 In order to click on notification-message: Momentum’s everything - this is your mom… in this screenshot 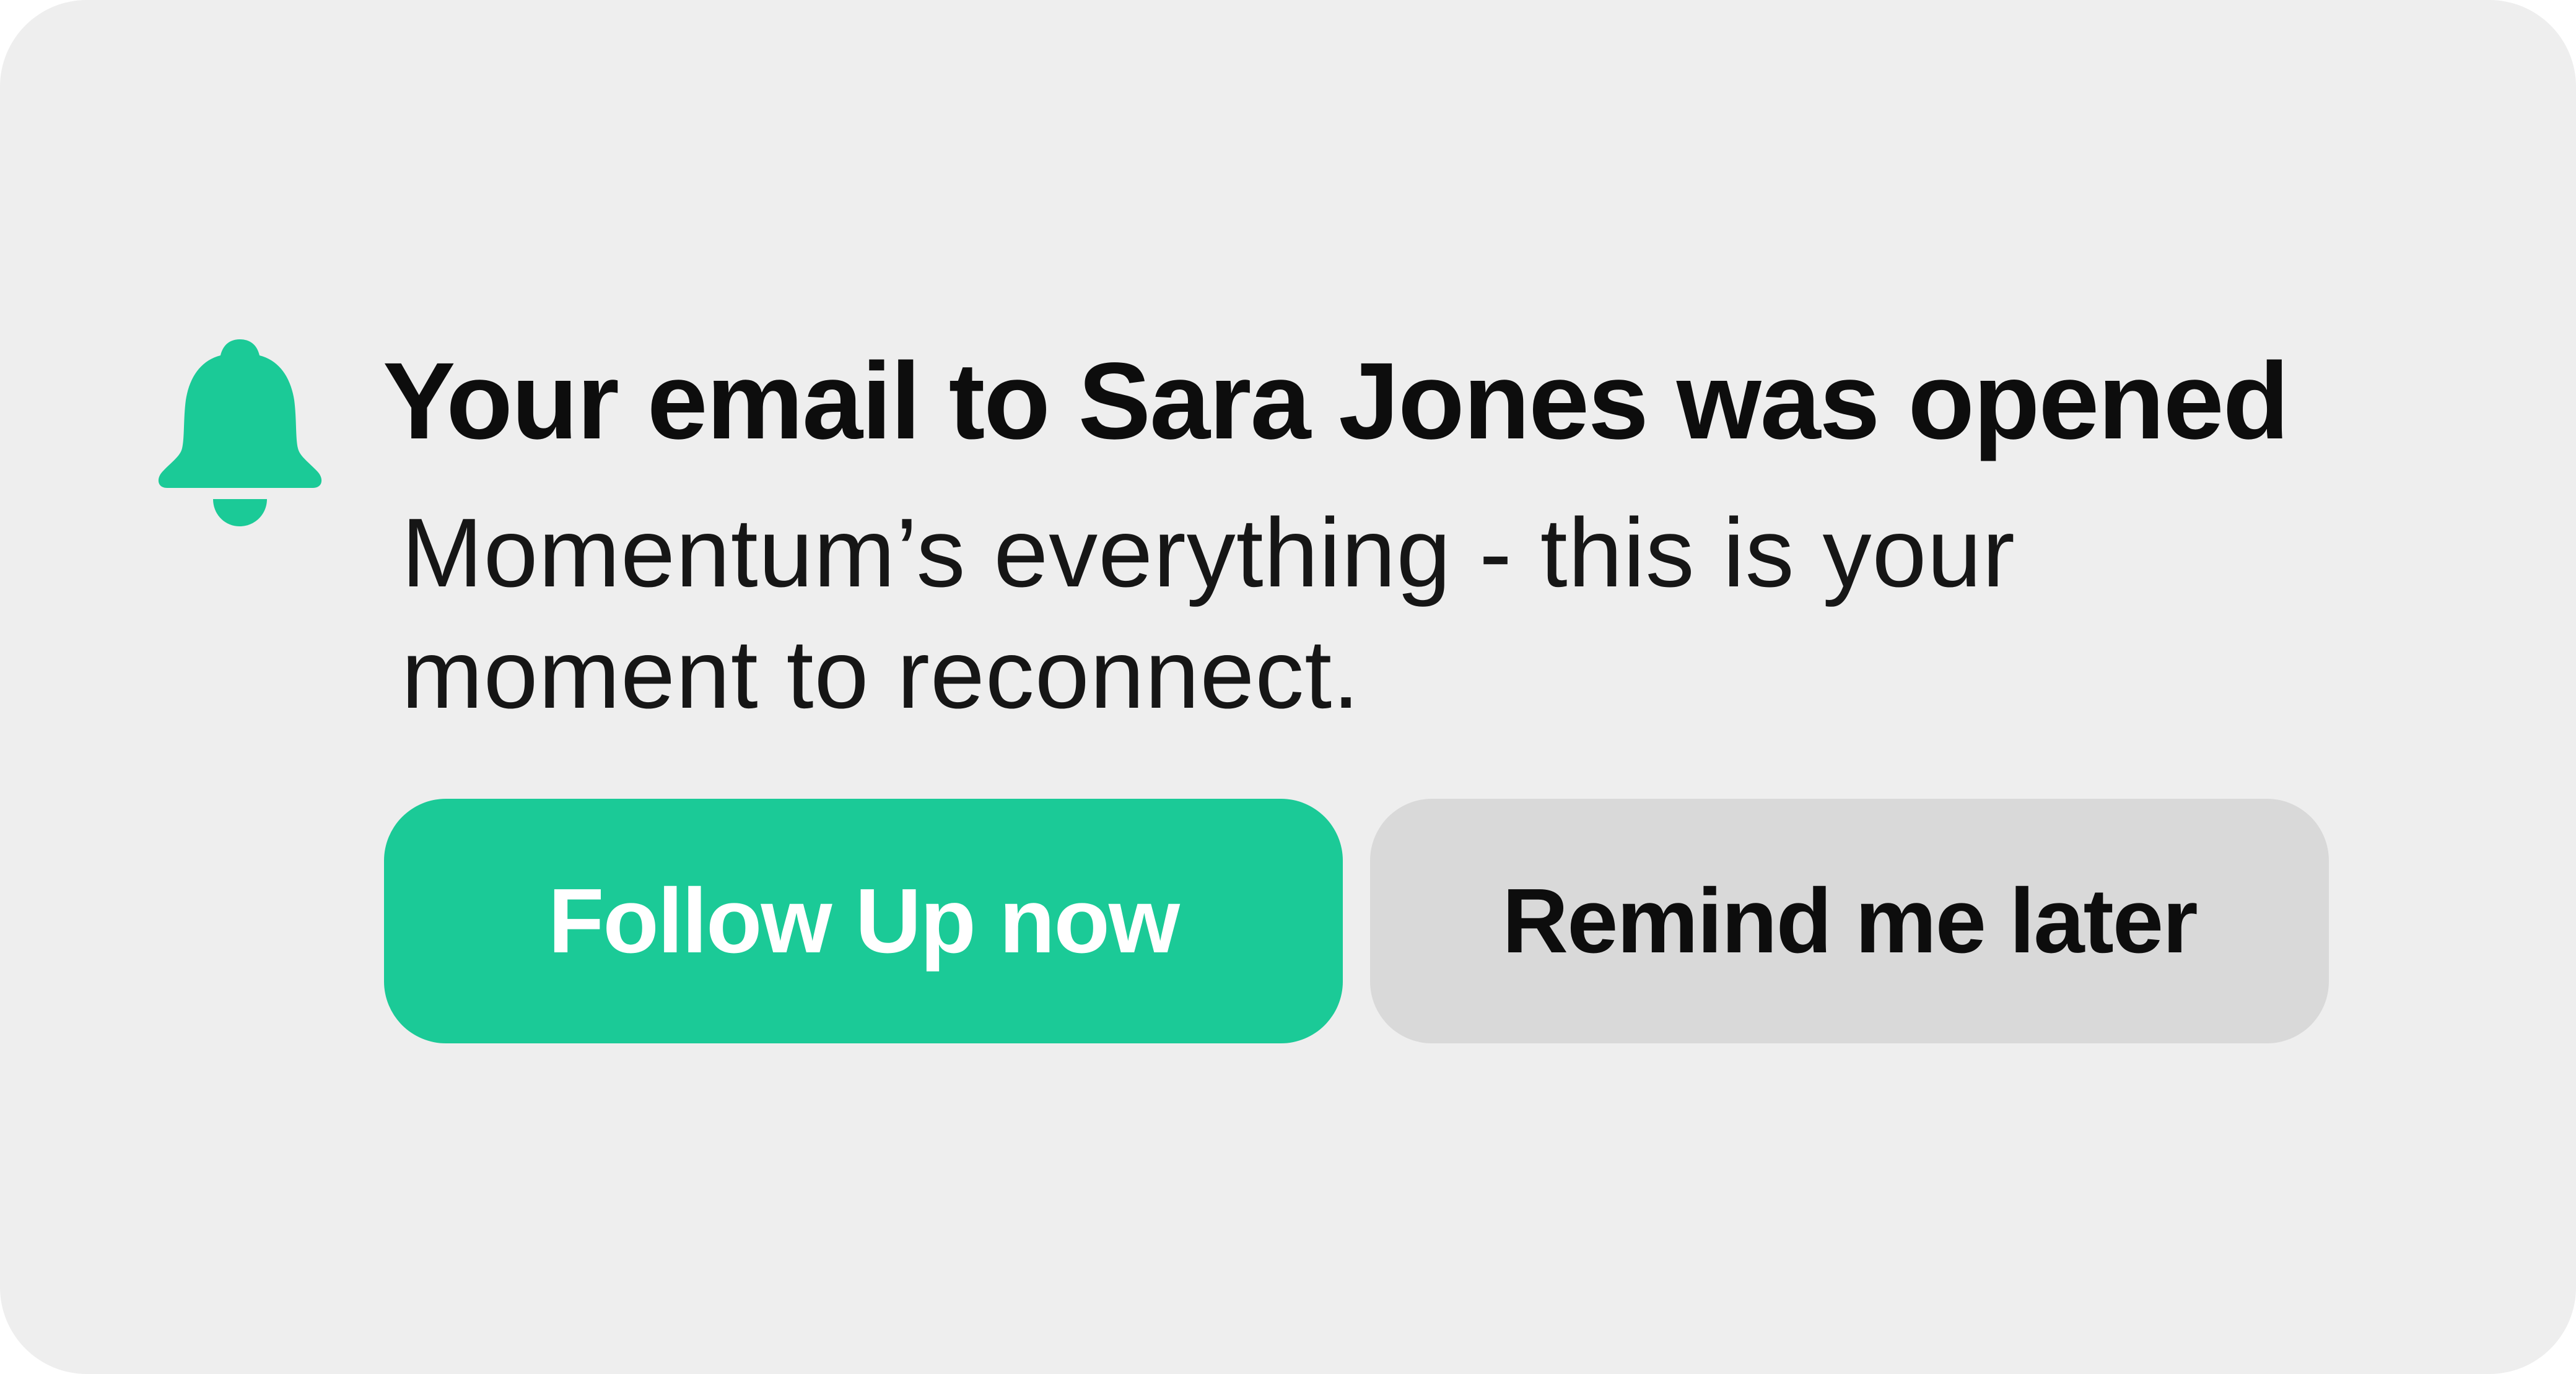, I will do `click(1208, 613)`.